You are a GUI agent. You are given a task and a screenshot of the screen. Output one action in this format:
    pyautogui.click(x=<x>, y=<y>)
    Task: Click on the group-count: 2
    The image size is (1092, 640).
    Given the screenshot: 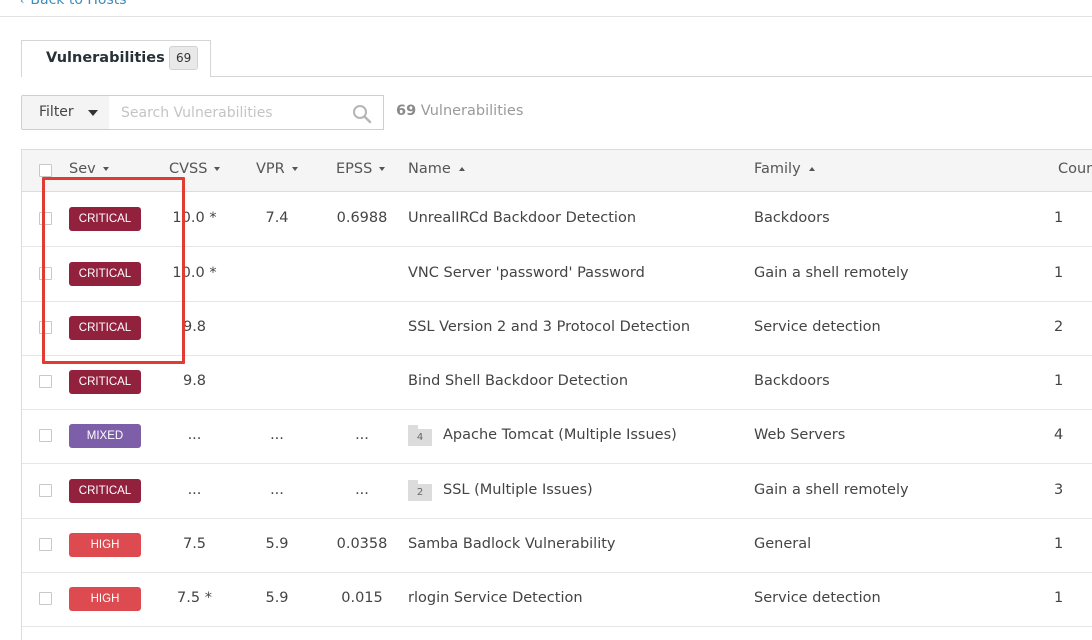 What is the action you would take?
    pyautogui.click(x=420, y=492)
    